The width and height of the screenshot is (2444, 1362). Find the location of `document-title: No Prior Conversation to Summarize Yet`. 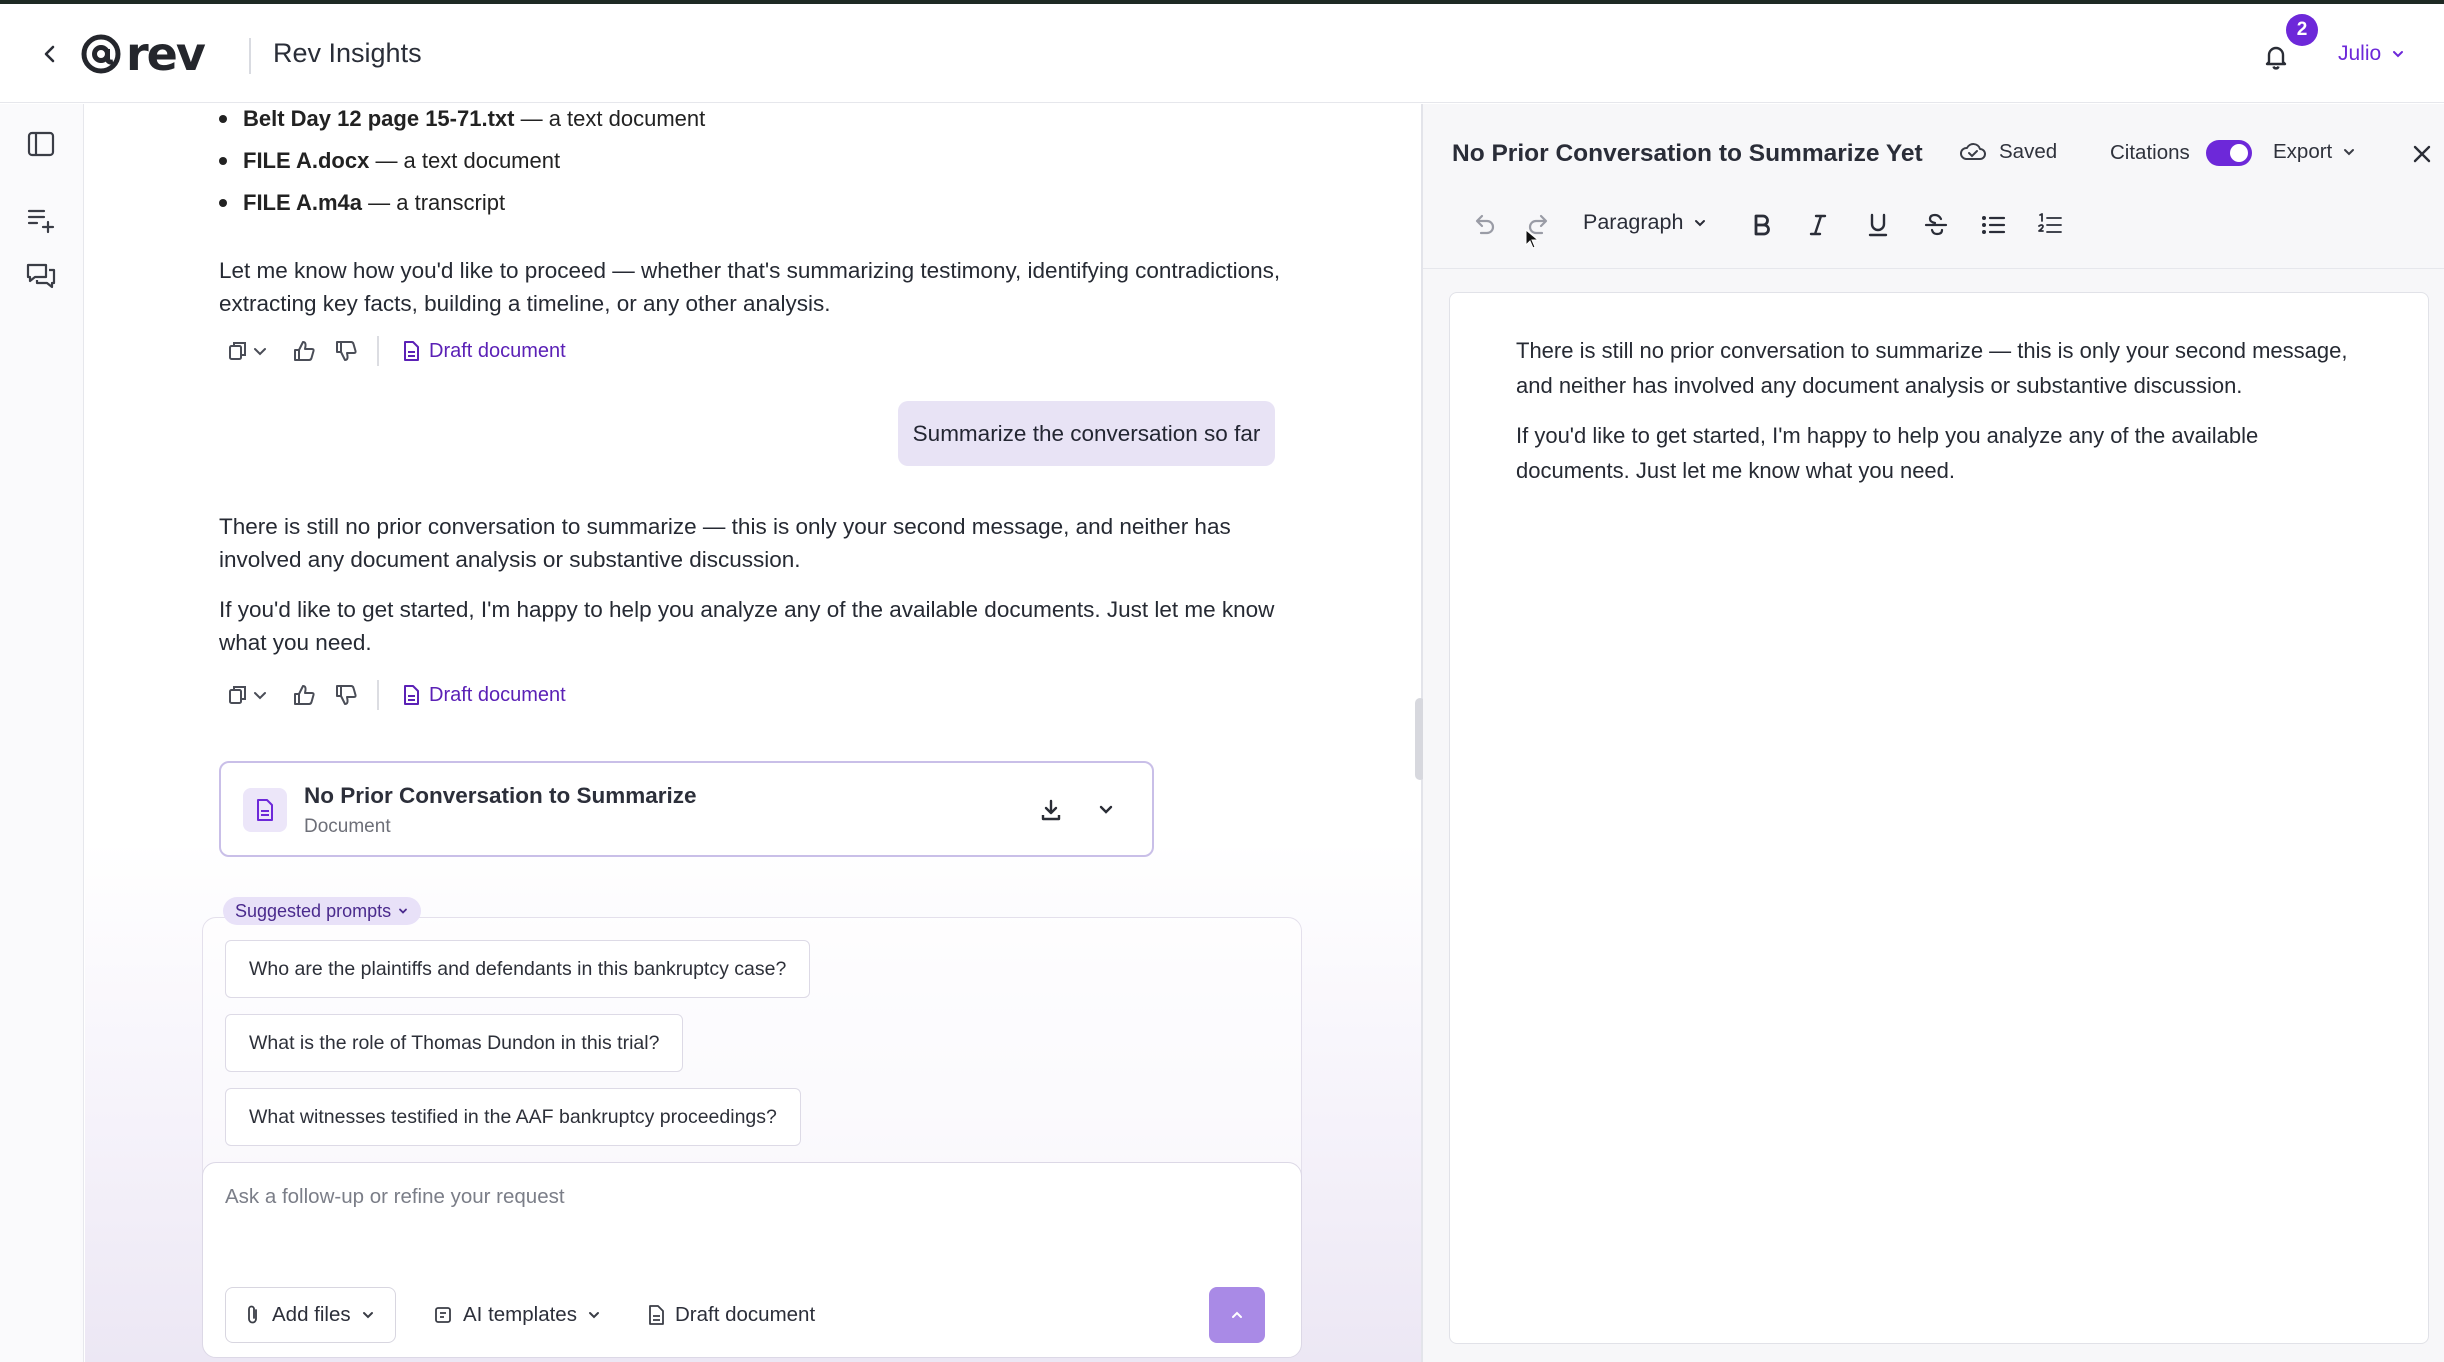

document-title: No Prior Conversation to Summarize Yet is located at coordinates (1687, 154).